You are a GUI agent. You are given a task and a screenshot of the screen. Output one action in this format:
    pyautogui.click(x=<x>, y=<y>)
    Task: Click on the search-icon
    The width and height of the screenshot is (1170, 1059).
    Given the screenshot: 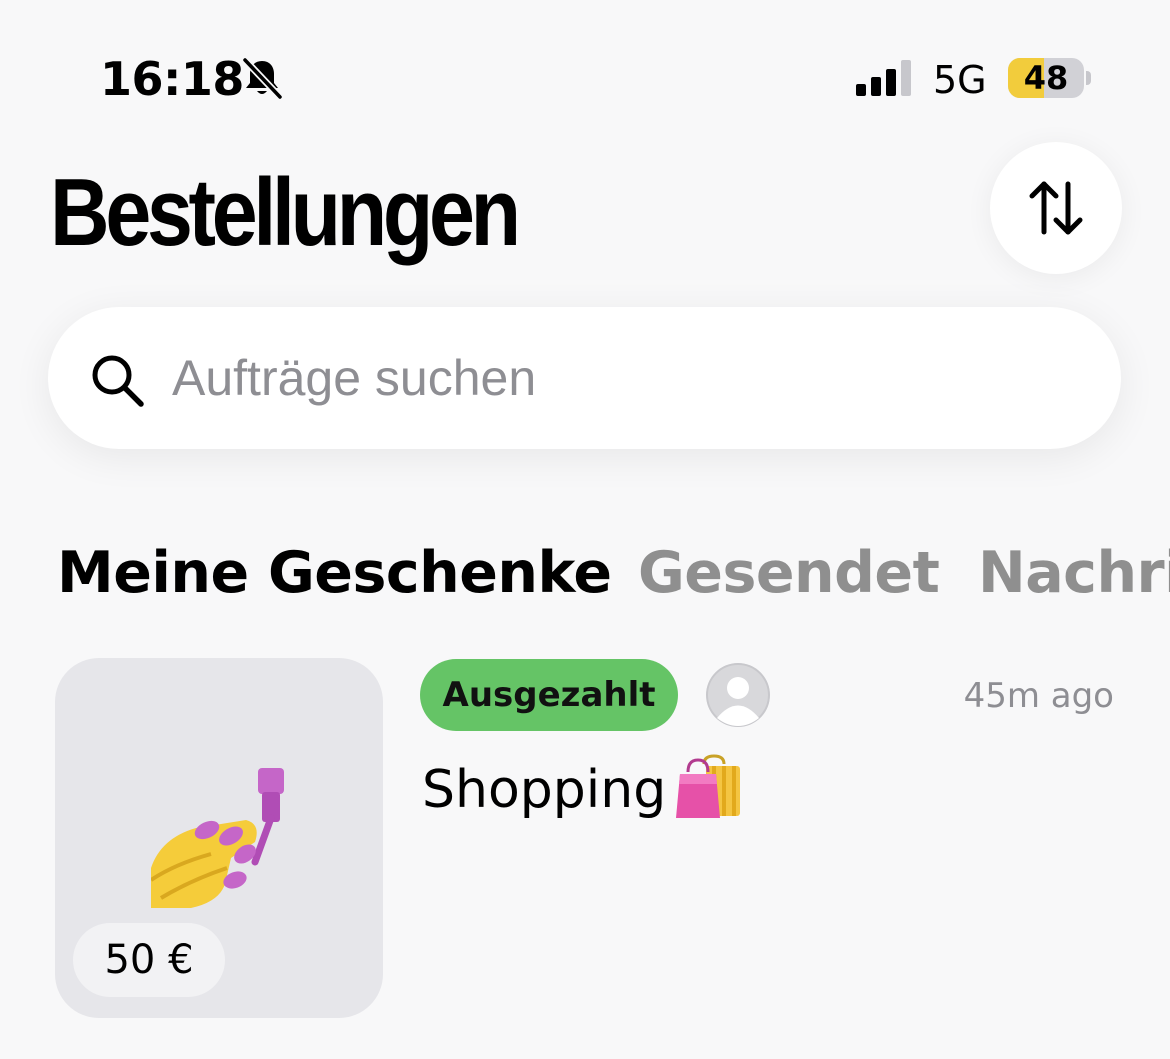 What is the action you would take?
    pyautogui.click(x=118, y=381)
    